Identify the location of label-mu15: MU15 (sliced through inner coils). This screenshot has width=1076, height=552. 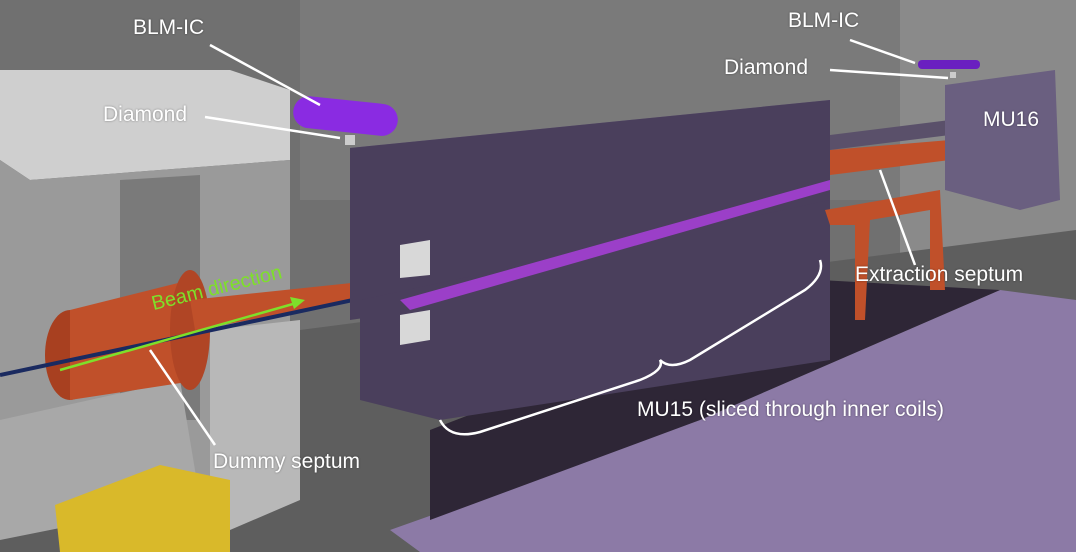
(790, 409).